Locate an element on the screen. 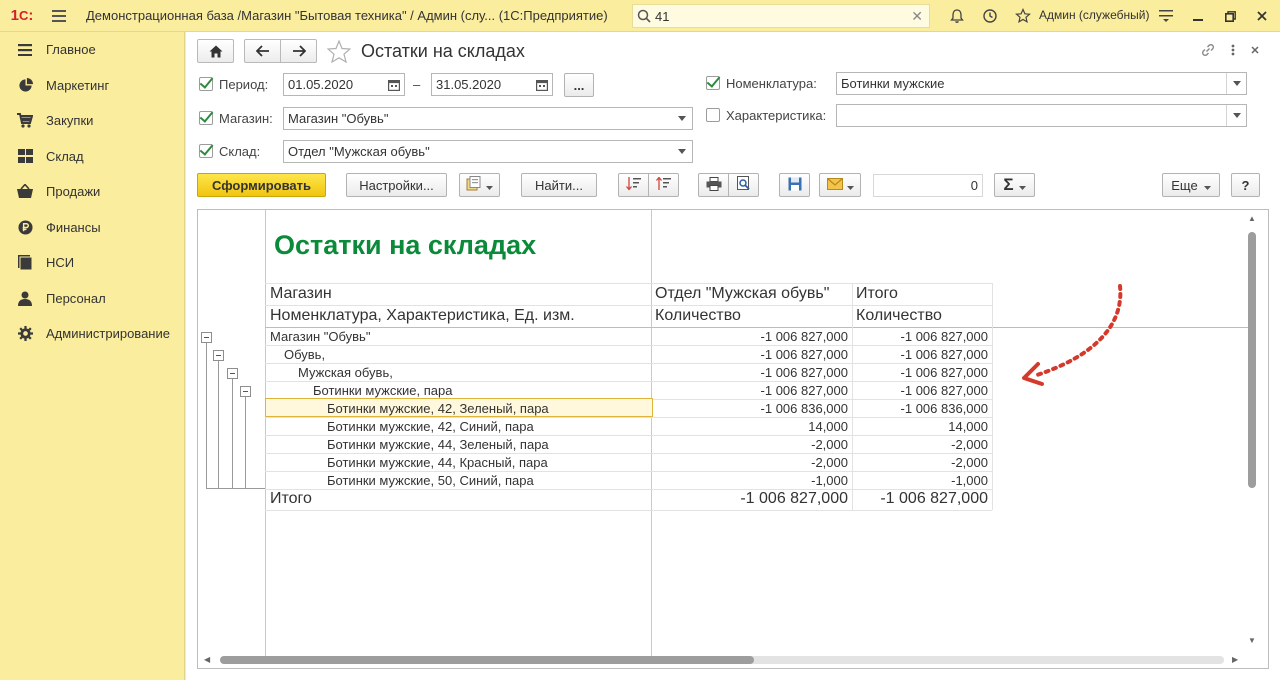 The image size is (1280, 680). sidebar-item-warehouse: Склад is located at coordinates (92, 157).